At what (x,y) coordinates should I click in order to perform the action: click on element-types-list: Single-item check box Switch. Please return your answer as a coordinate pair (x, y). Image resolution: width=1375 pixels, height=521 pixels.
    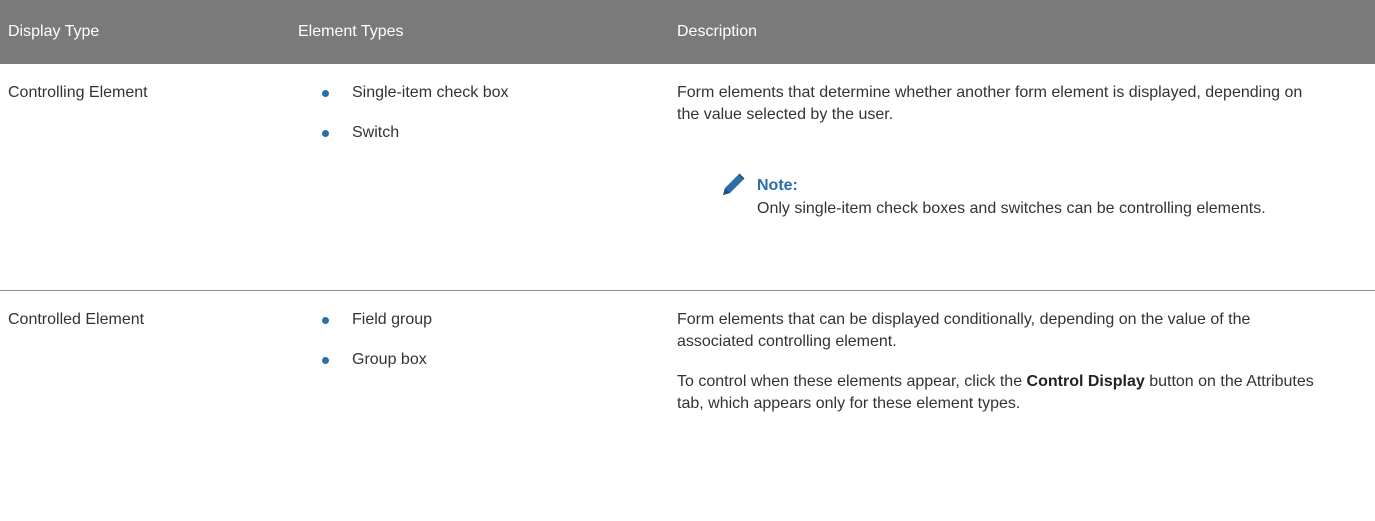
    Looking at the image, I should click on (483, 113).